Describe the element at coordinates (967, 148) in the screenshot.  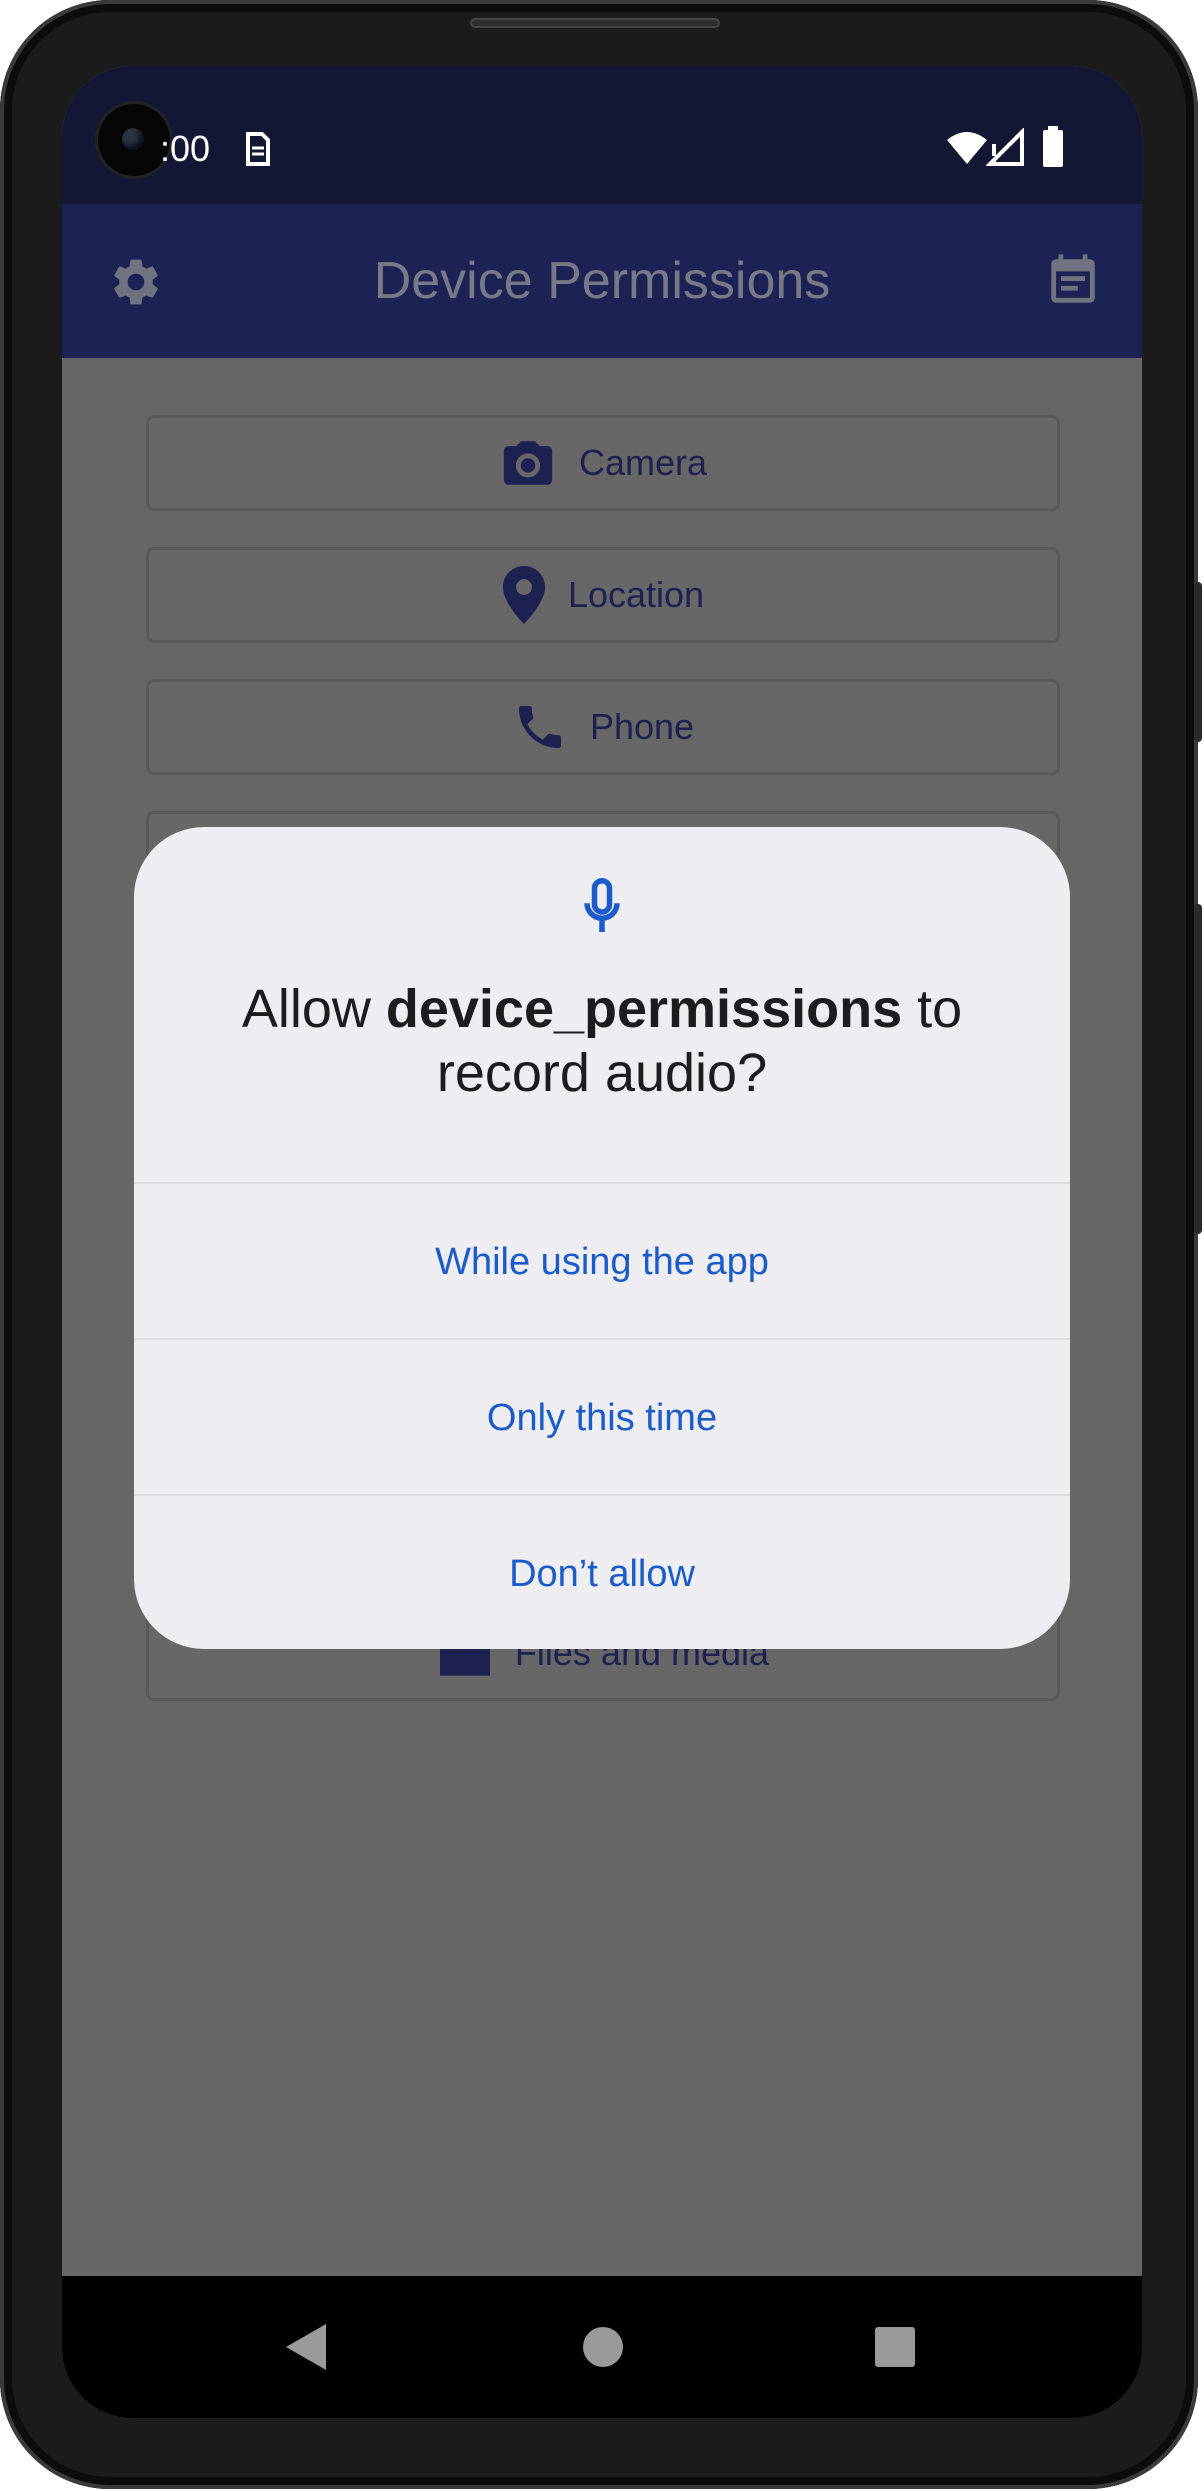
I see `wifi-icon` at that location.